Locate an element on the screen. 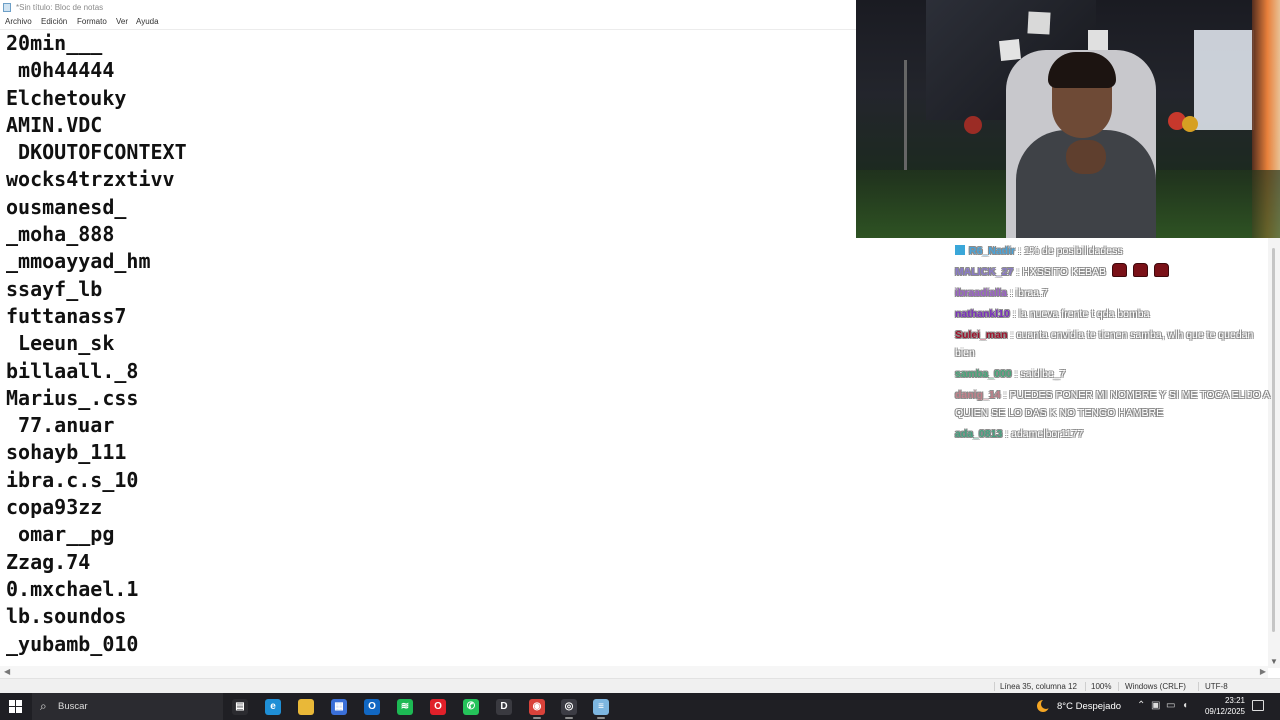 The image size is (1280, 720). editor-line: ssayf_lb is located at coordinates (96, 289).